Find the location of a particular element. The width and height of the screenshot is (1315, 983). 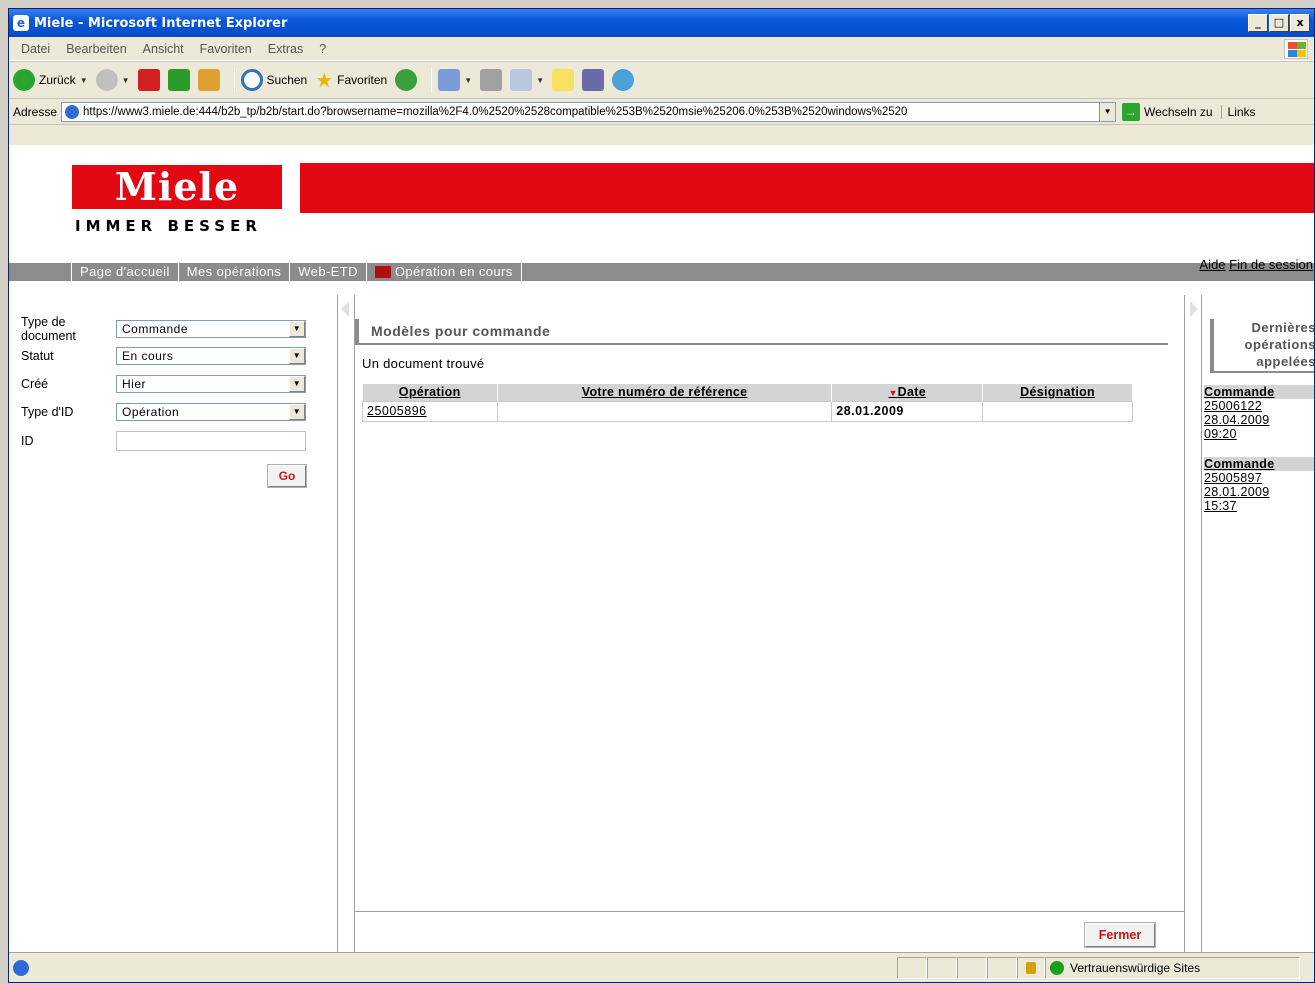

recent-item: Commande 25006122 28.04.2009 09:20 is located at coordinates (1259, 413).